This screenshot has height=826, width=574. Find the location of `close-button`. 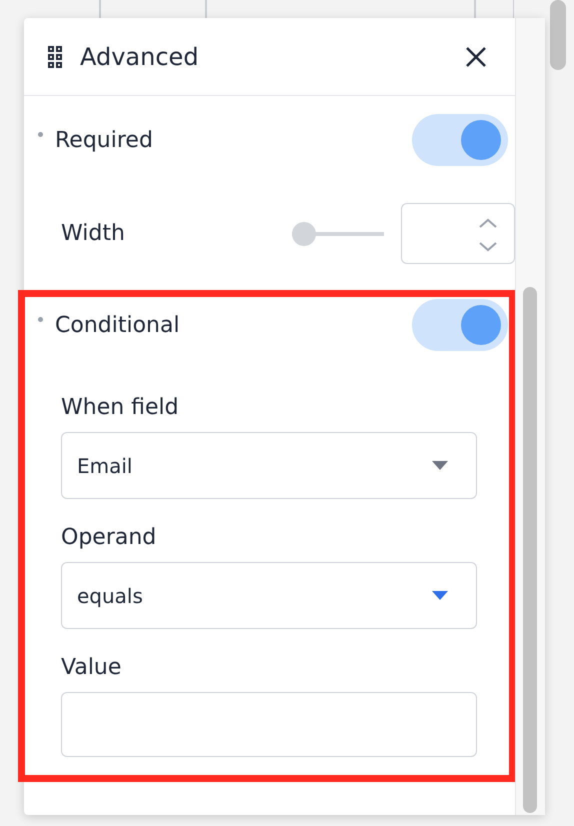

close-button is located at coordinates (476, 57).